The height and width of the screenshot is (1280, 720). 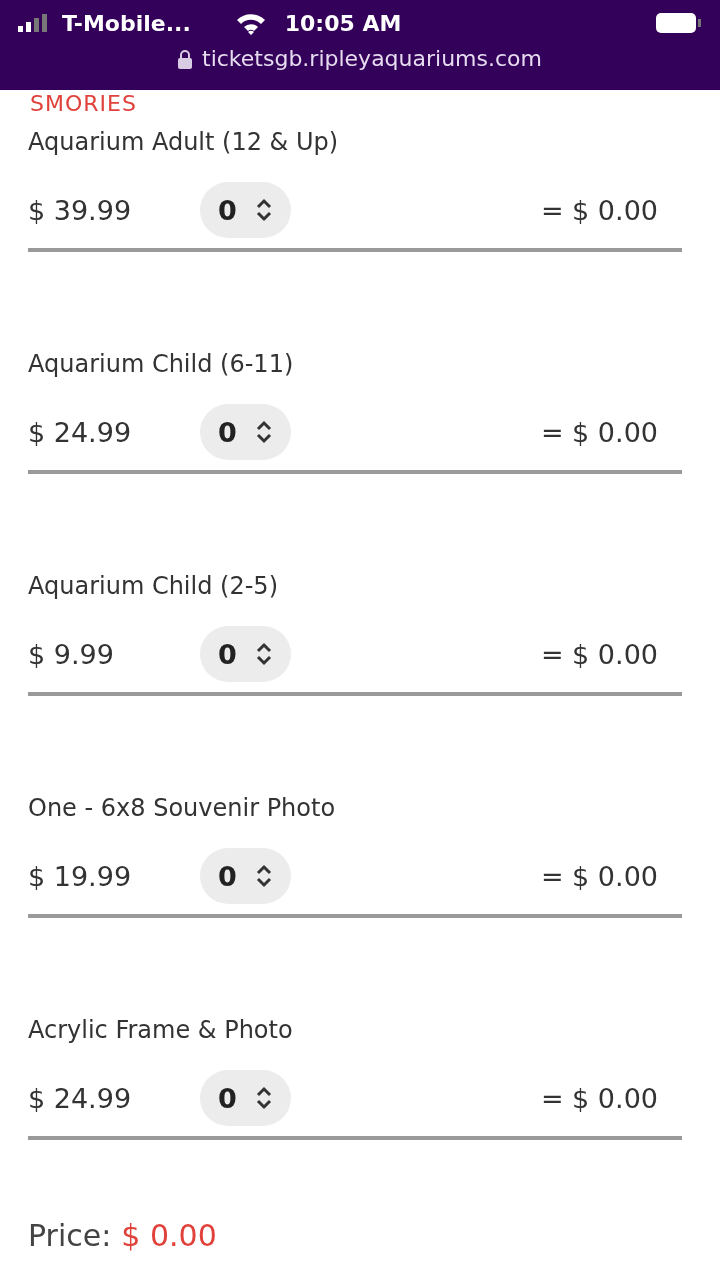 I want to click on battery-icon, so click(x=679, y=23).